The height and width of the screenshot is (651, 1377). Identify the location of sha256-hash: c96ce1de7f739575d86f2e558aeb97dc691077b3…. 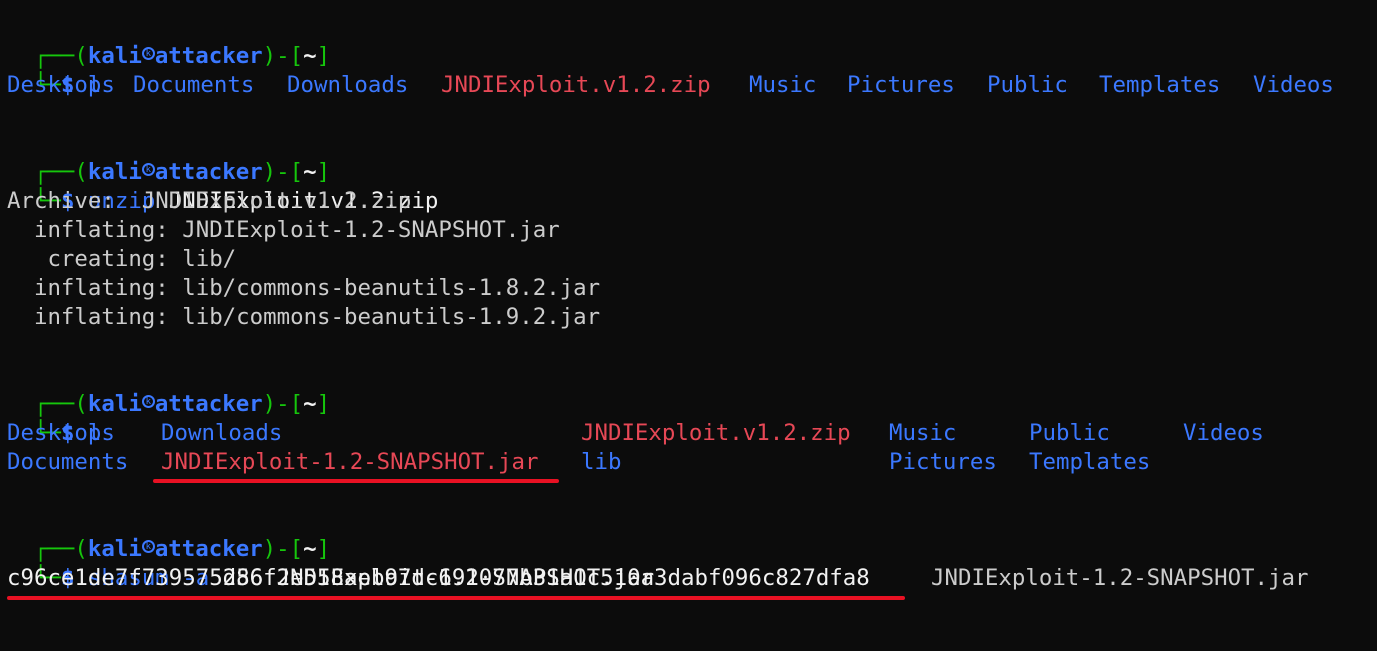
(438, 578).